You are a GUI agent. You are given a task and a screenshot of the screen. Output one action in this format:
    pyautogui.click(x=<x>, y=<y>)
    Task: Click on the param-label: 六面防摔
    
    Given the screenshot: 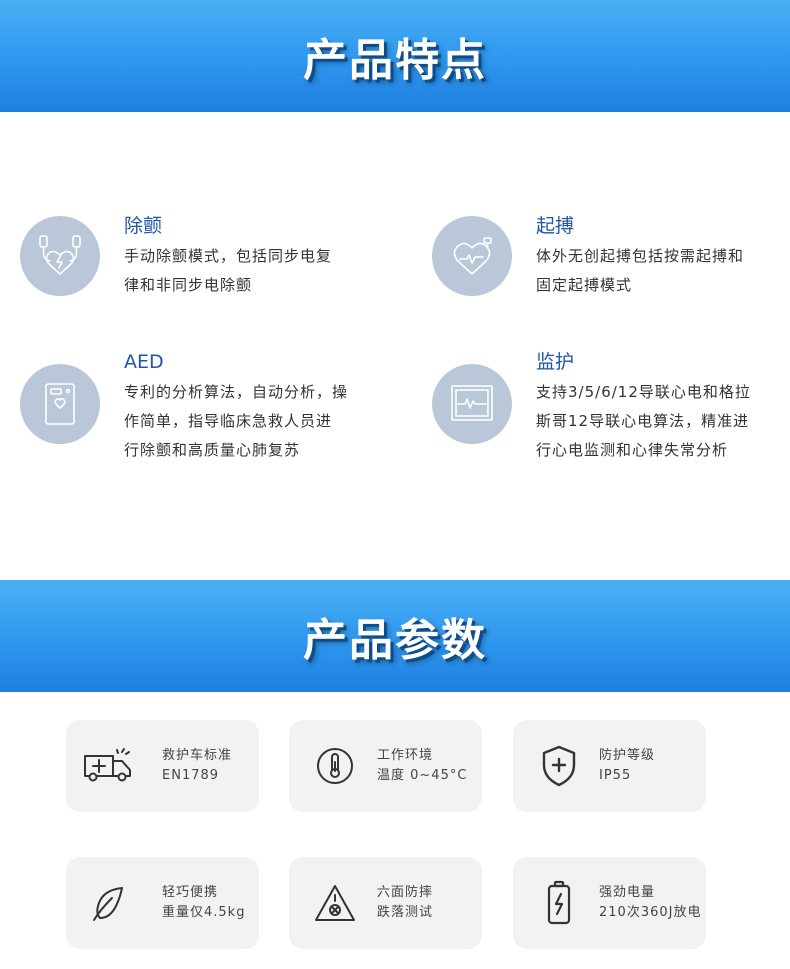 What is the action you would take?
    pyautogui.click(x=405, y=892)
    